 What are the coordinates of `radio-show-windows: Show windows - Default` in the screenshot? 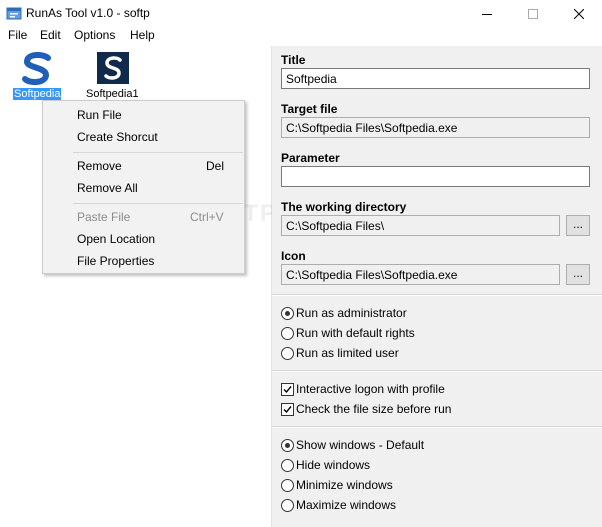 It's located at (352, 445).